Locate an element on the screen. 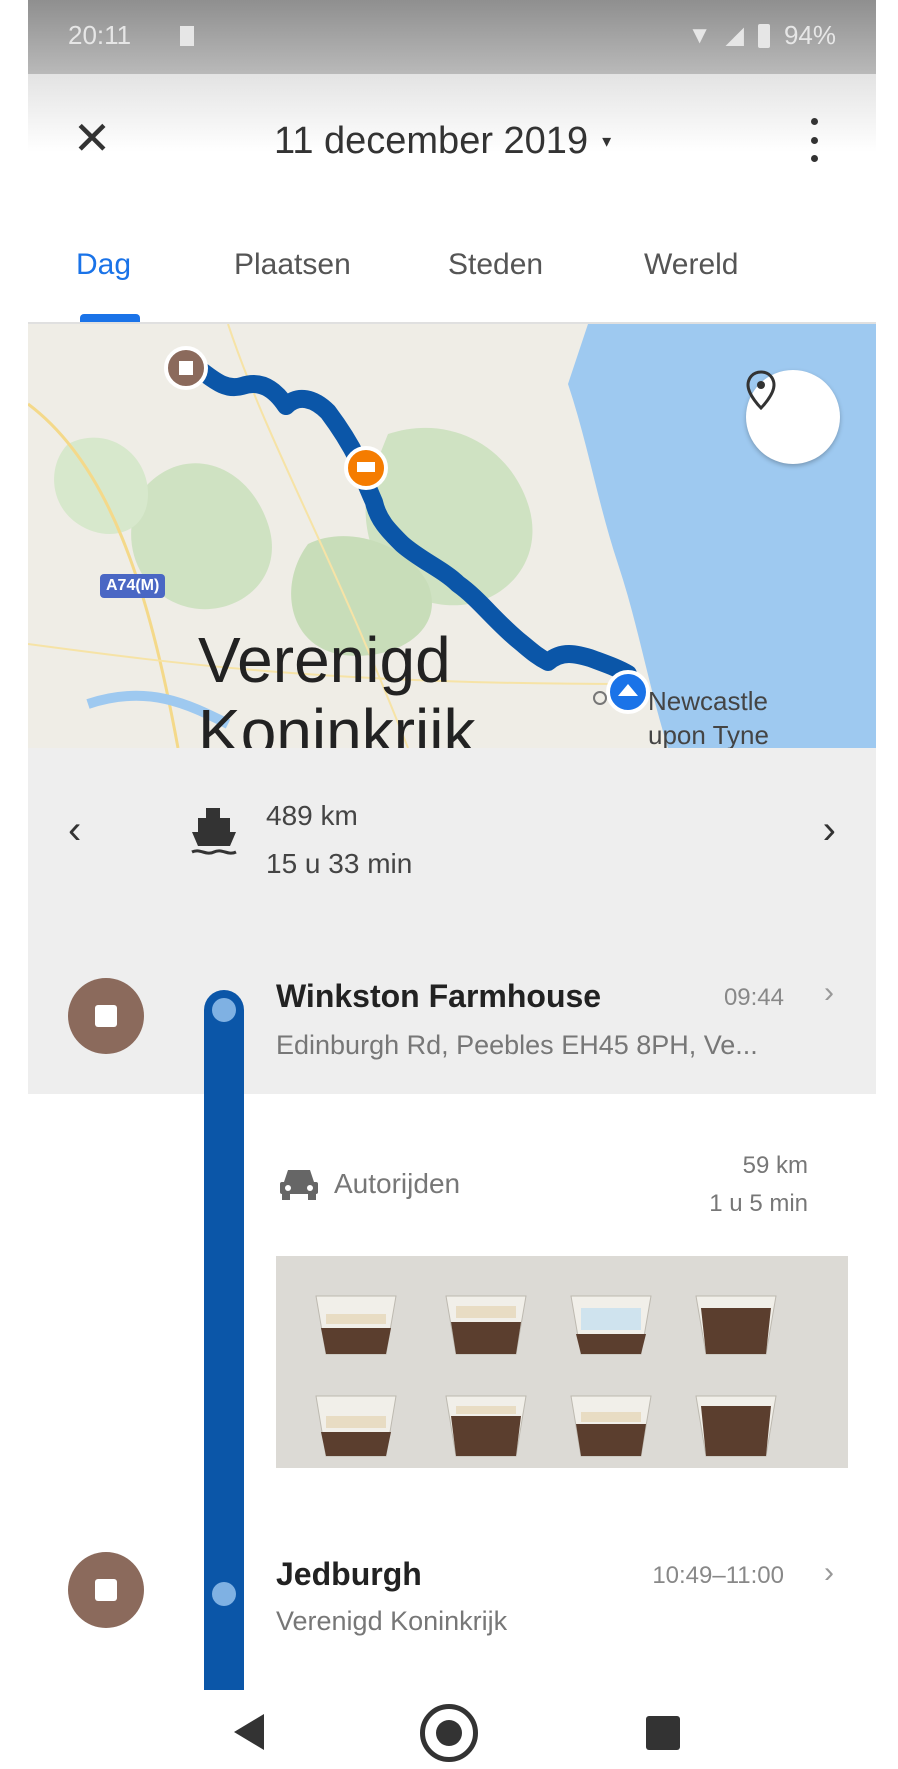 The width and height of the screenshot is (898, 1769). tab-wereld: Wereld is located at coordinates (691, 265).